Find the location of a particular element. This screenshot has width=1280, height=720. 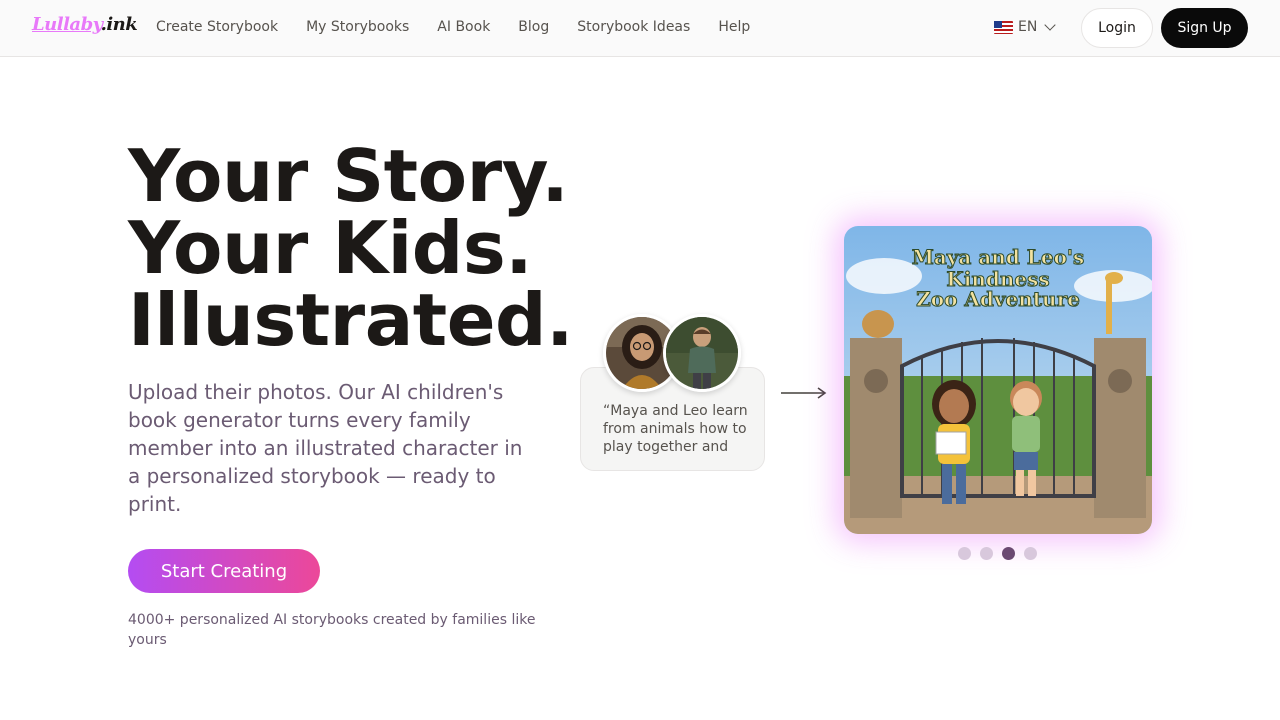

language-selector: EN is located at coordinates (1025, 27).